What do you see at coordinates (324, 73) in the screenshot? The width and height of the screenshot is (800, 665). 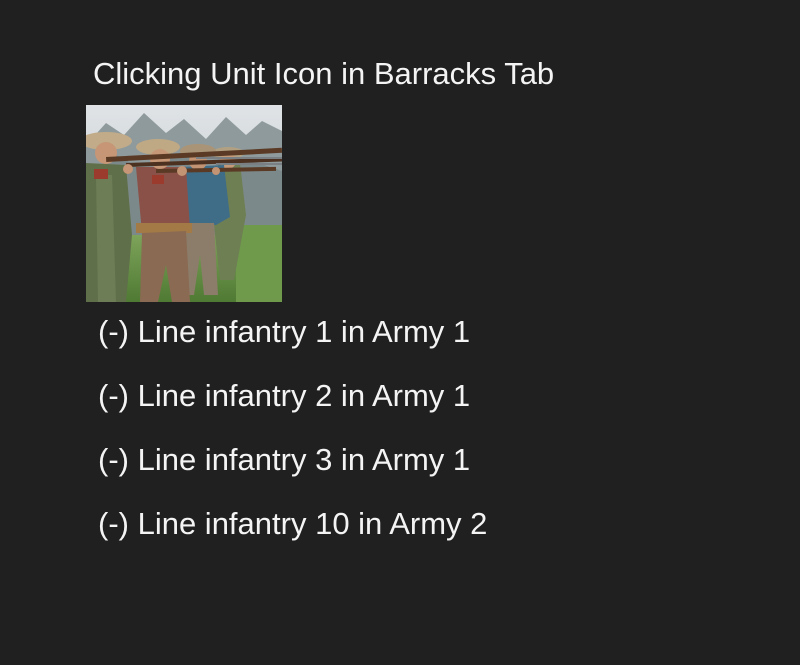 I see `panel-title: Clicking Unit Icon in Barracks Tab` at bounding box center [324, 73].